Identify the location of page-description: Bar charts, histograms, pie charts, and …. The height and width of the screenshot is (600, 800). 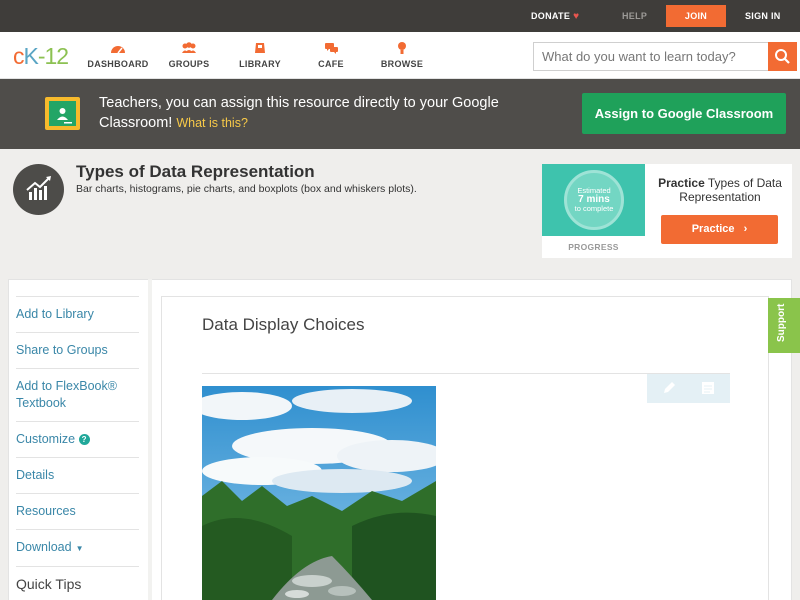
(246, 189).